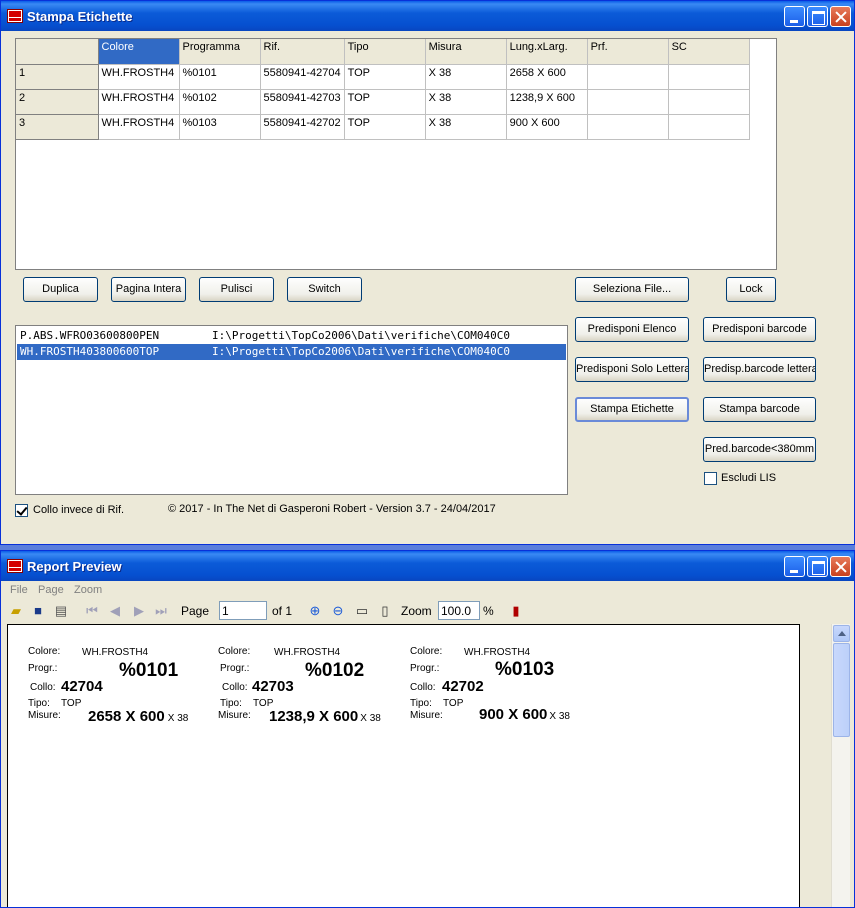  Describe the element at coordinates (139, 52) in the screenshot. I see `col-header-colore: Colore` at that location.